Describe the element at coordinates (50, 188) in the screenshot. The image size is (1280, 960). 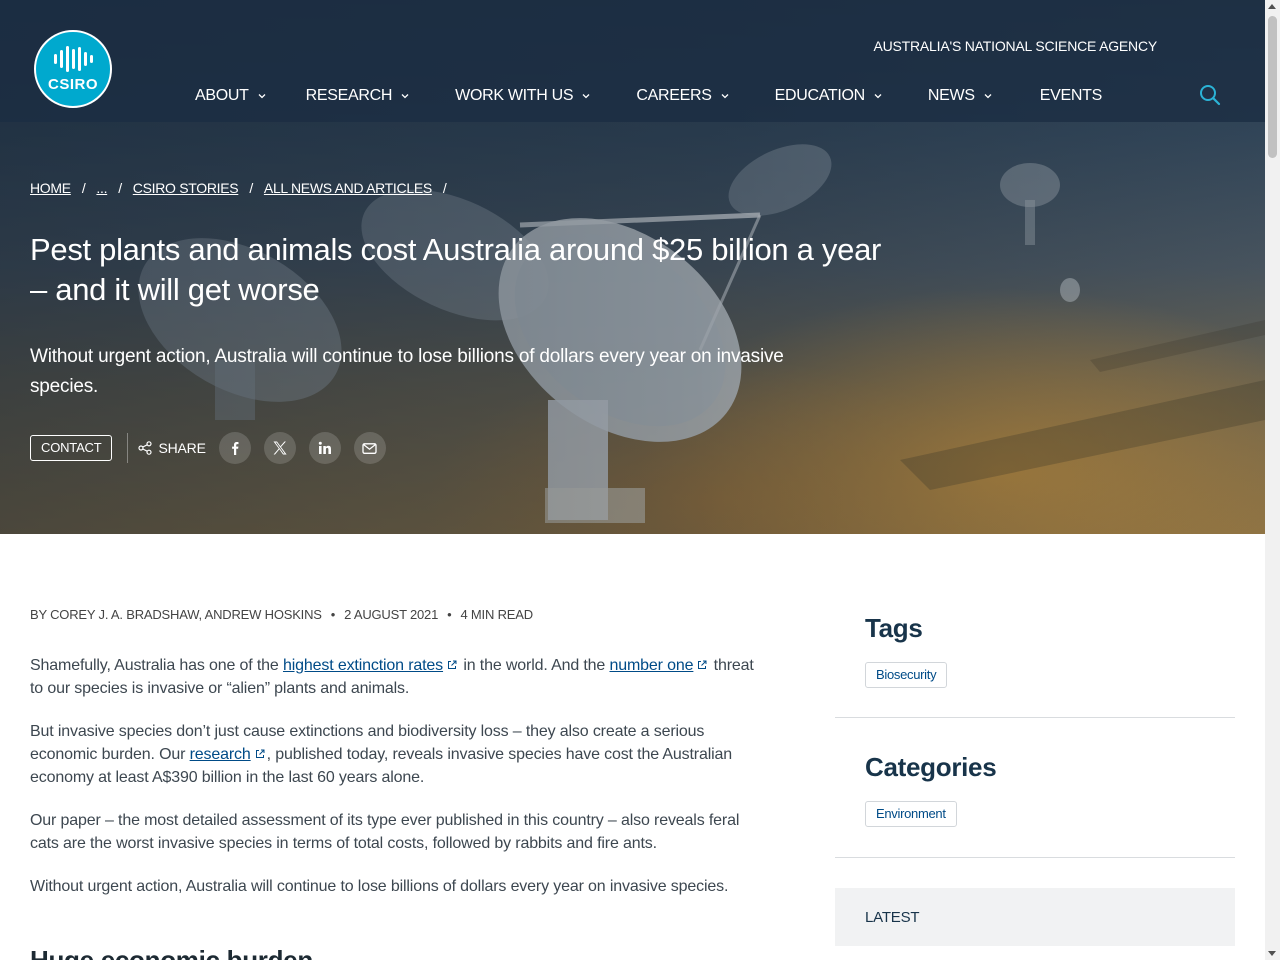
I see `breadcrumb-home: HOME` at that location.